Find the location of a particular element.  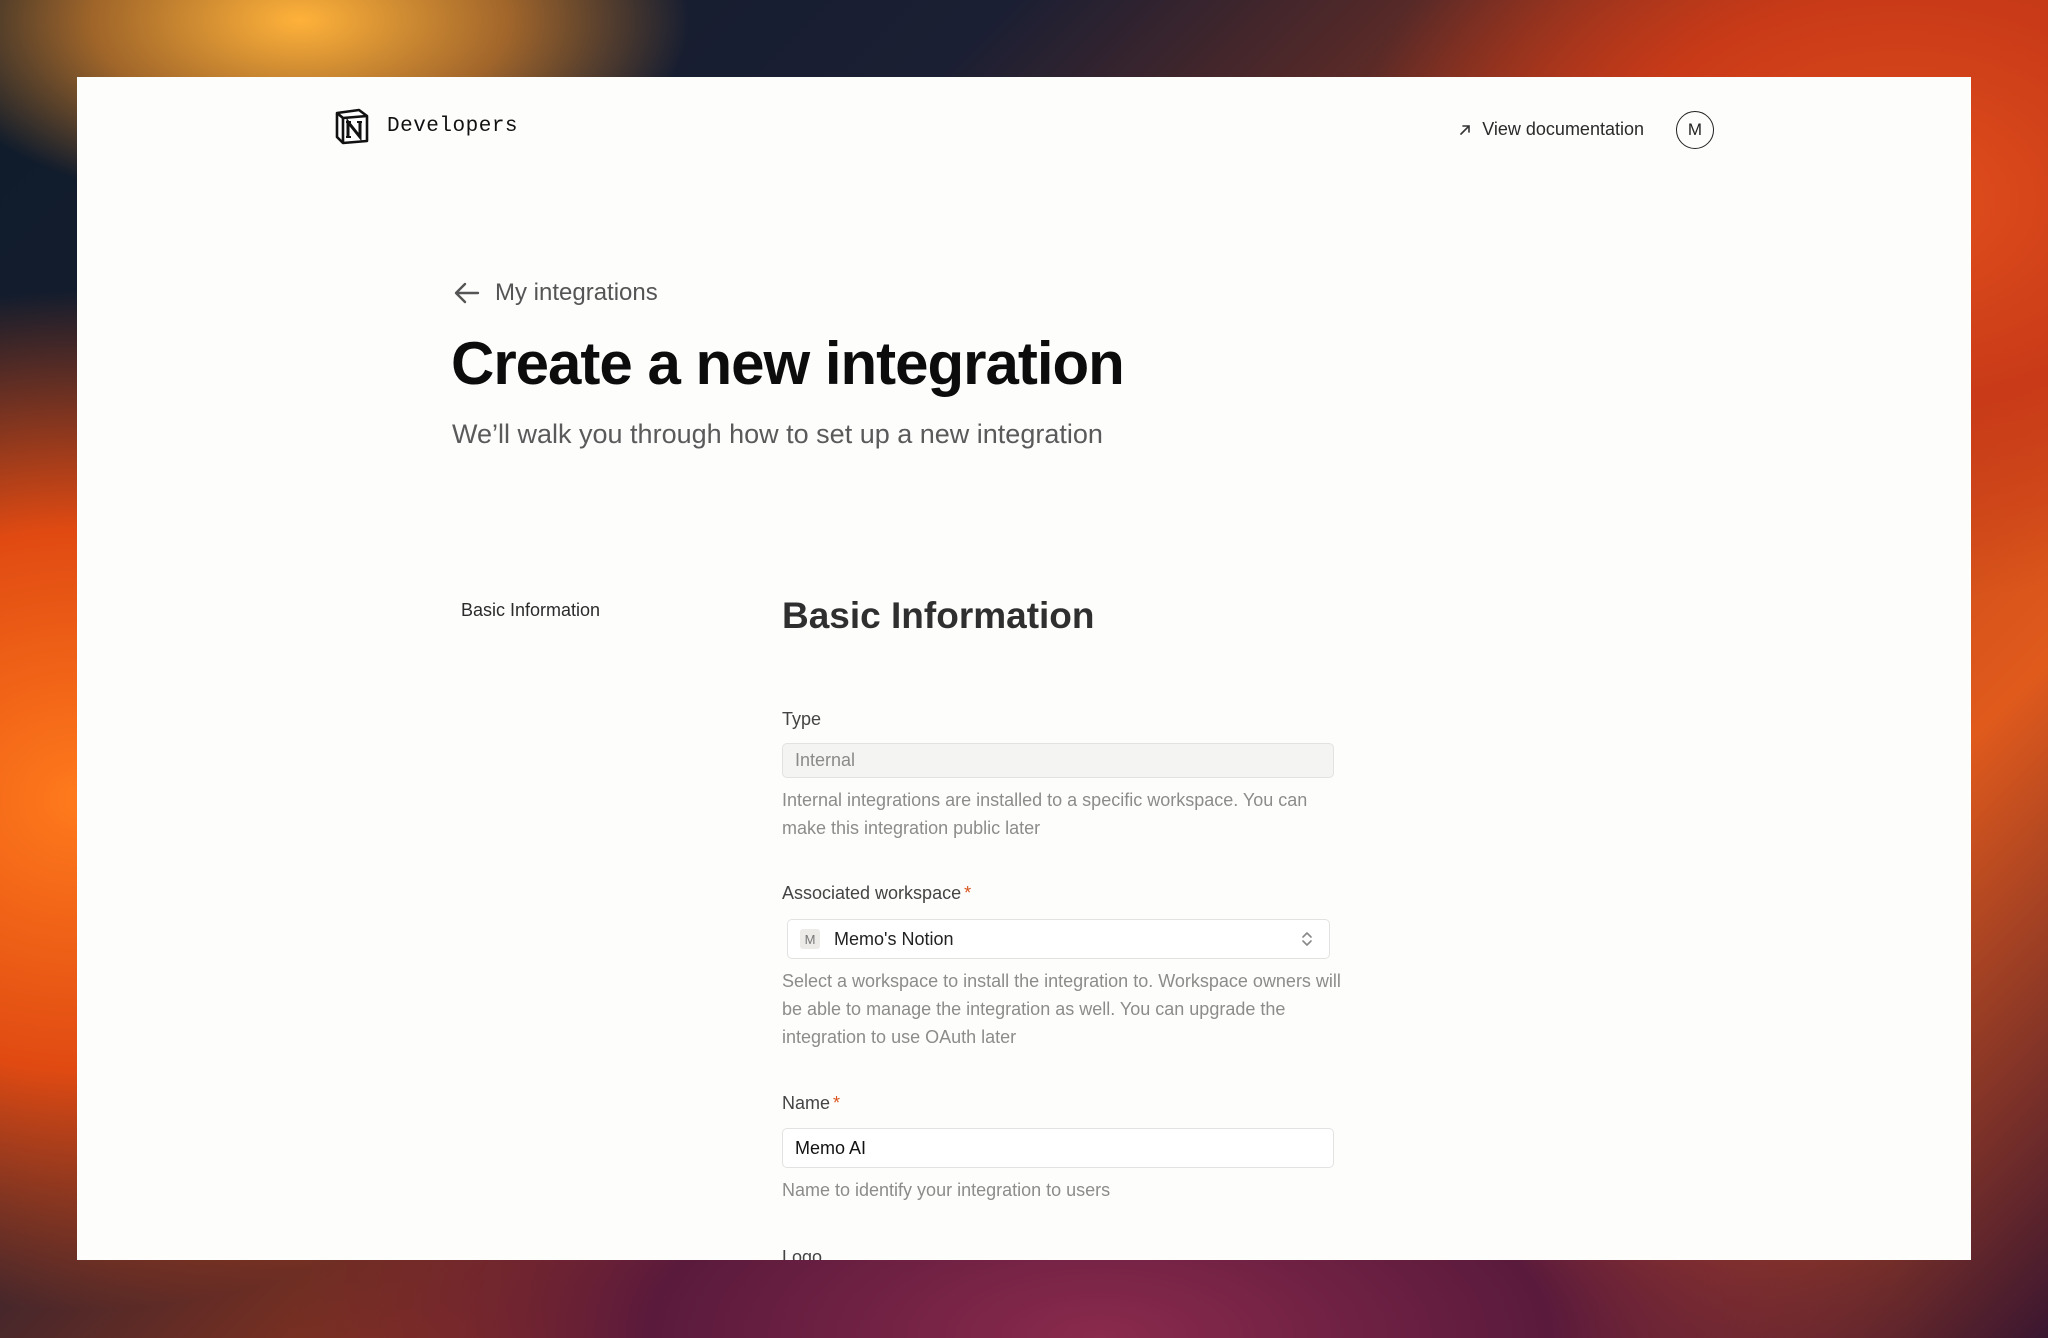

workspace-select: M Memo's Notion is located at coordinates (1058, 939).